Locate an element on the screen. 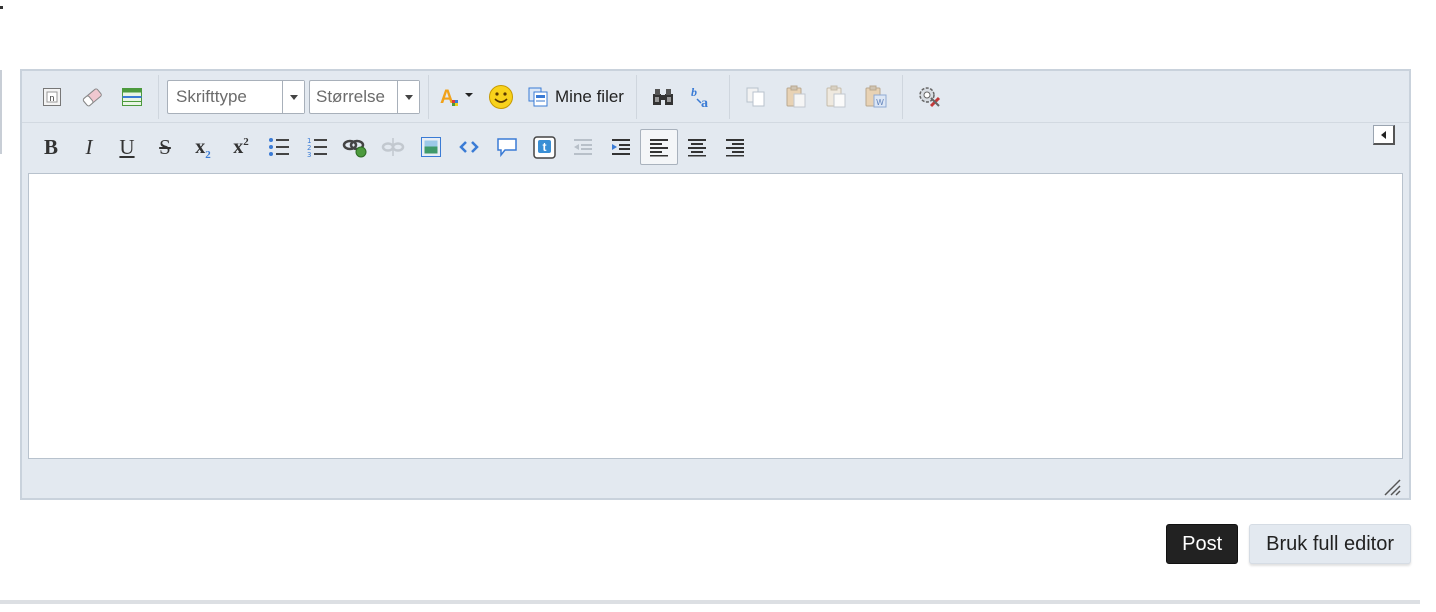  indent-button is located at coordinates (621, 147).